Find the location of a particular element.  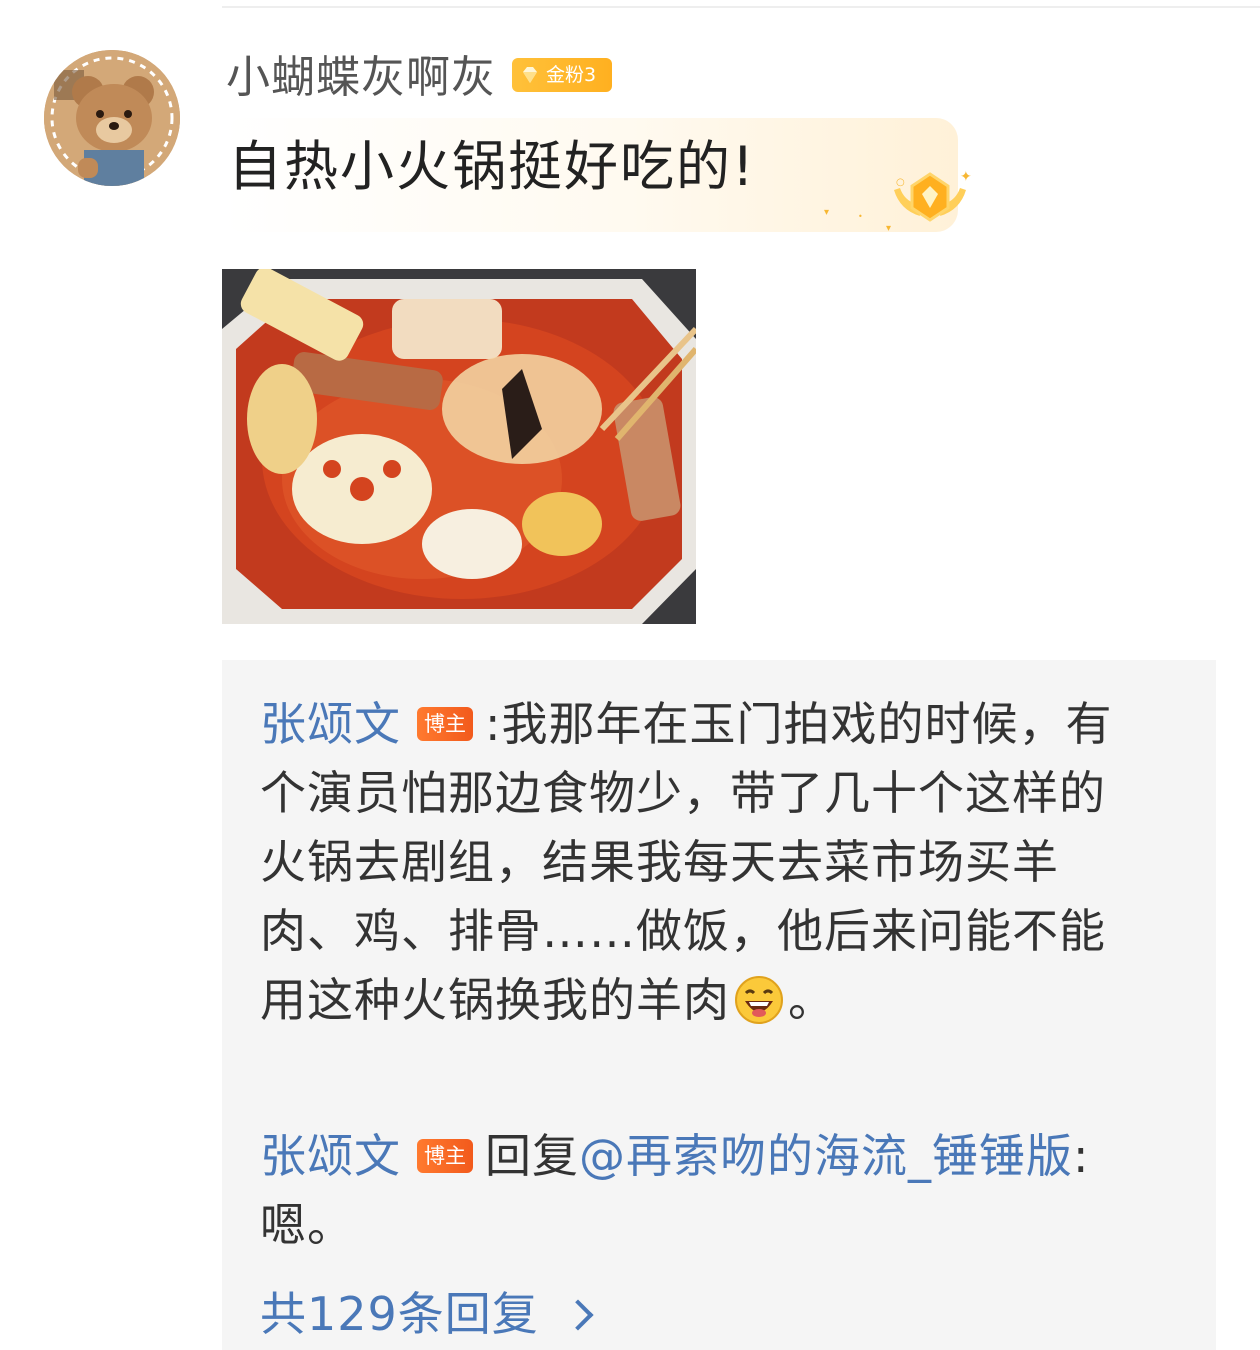

grinning-face-icon is located at coordinates (759, 1000).